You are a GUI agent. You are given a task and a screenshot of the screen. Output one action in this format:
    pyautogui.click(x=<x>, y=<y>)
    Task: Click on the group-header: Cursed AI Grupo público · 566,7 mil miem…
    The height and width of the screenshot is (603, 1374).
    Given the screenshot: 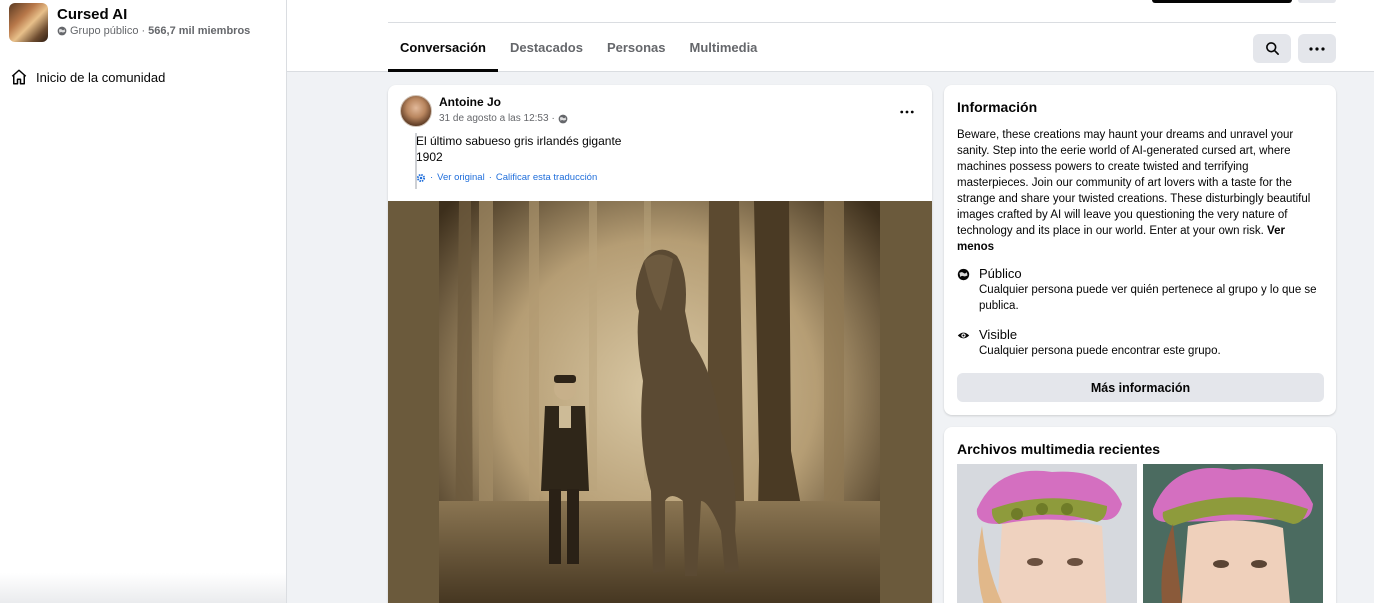 What is the action you would take?
    pyautogui.click(x=143, y=22)
    